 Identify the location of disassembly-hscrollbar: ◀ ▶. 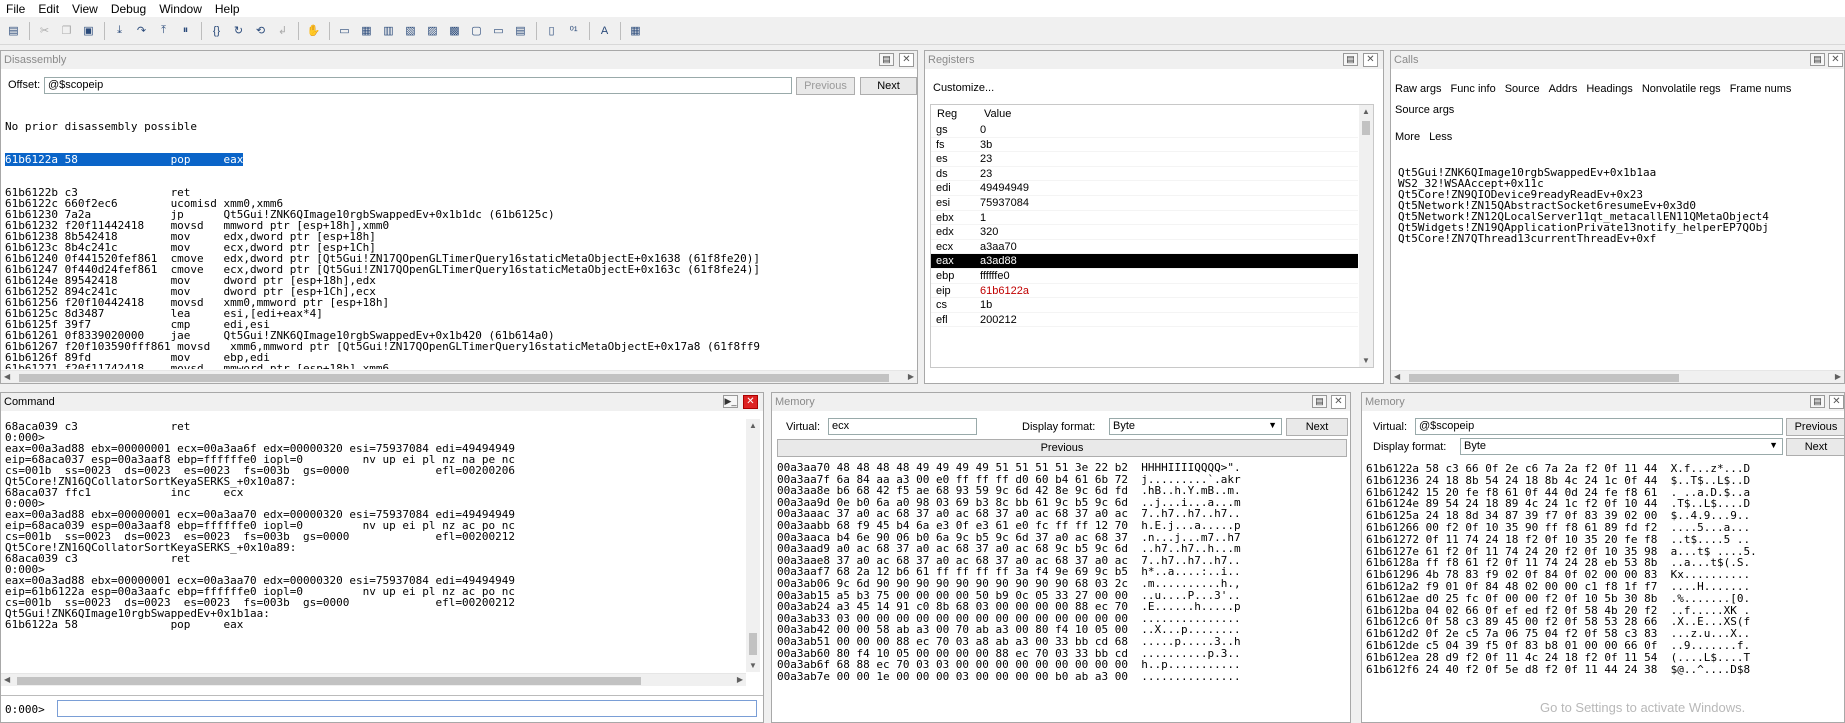
(459, 376).